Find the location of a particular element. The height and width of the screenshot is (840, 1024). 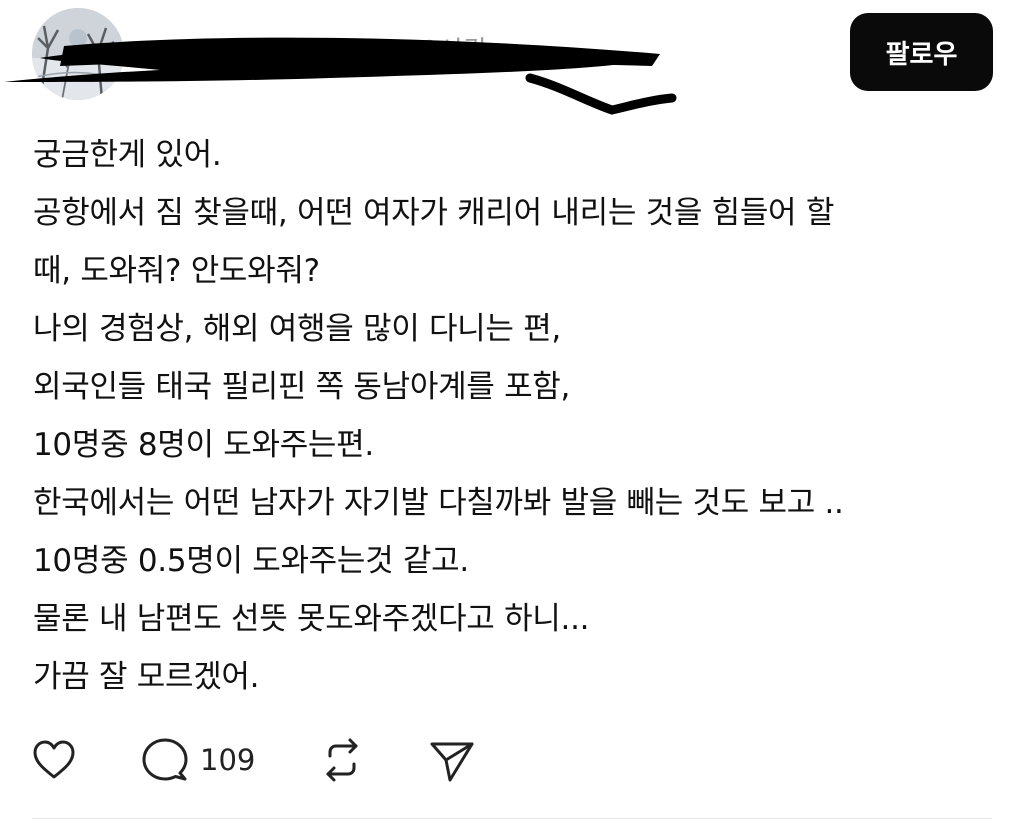

post-text-line: 외국인들 태국 필리핀 쪽 동남아계를 포함, is located at coordinates (302, 387).